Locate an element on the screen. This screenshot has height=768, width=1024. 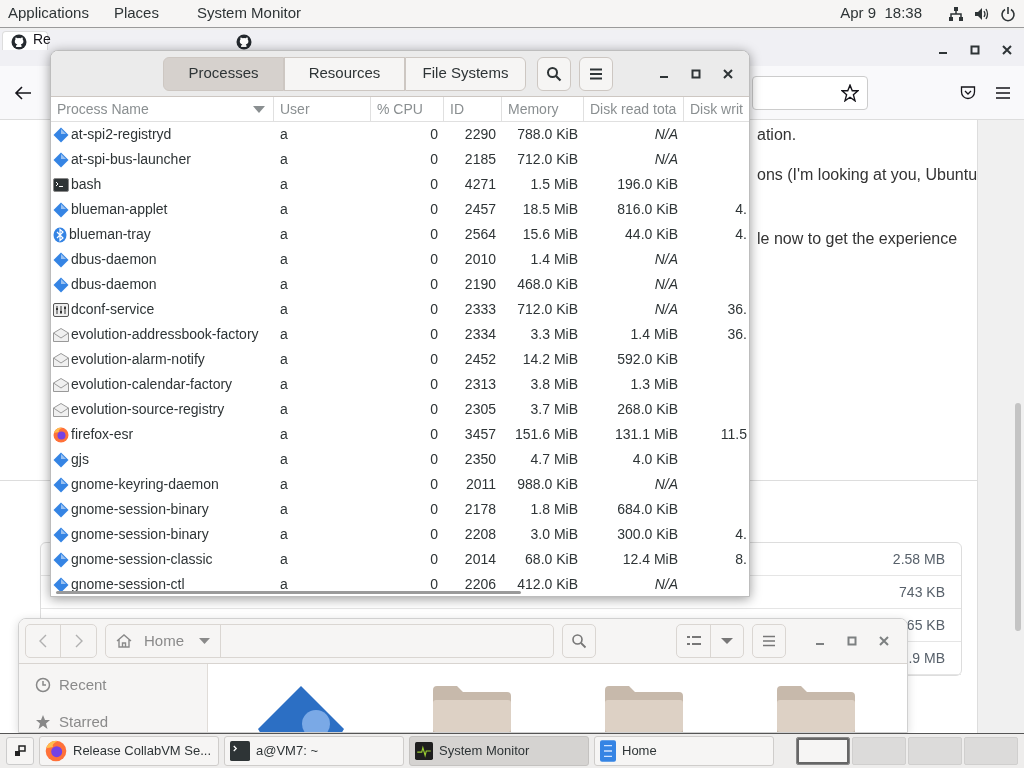
disk-read-cell: 131.1 MiB is located at coordinates (646, 434).